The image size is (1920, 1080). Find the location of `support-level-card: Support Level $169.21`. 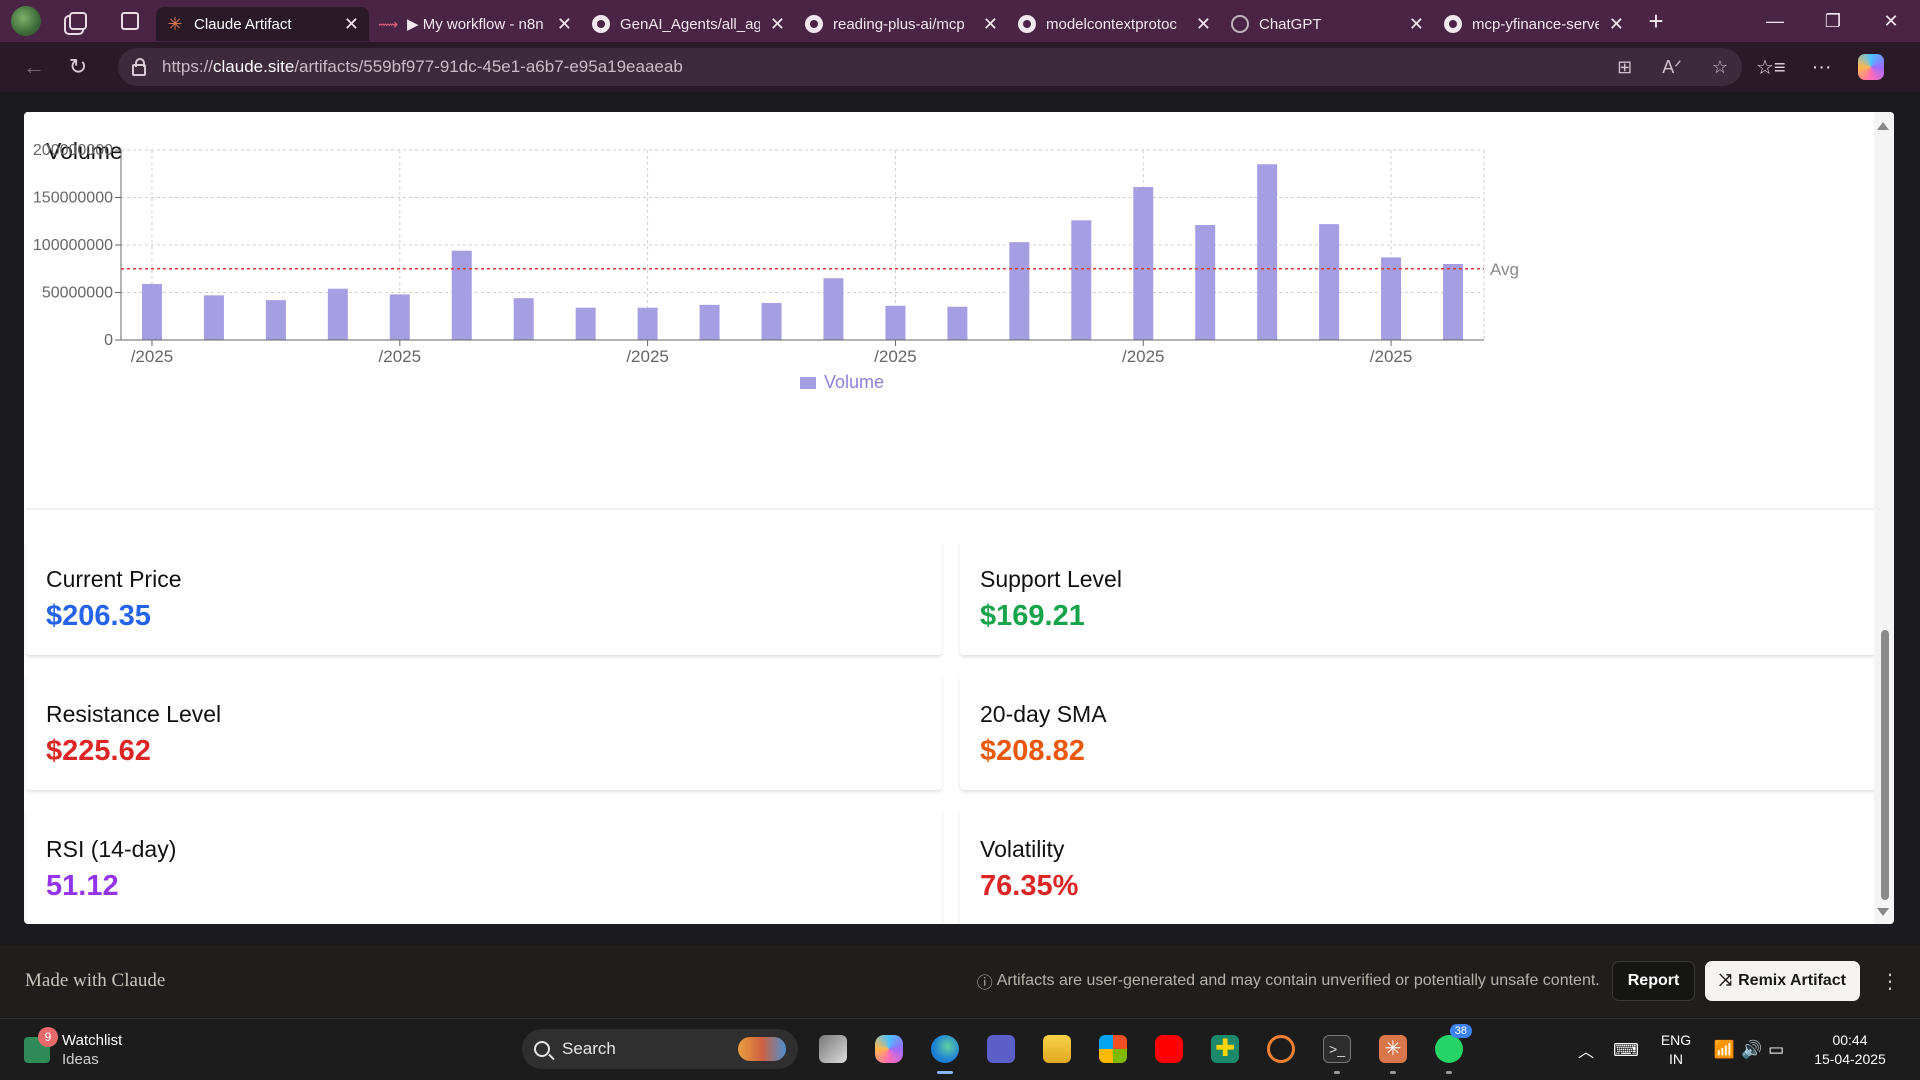

support-level-card: Support Level $169.21 is located at coordinates (1418, 597).